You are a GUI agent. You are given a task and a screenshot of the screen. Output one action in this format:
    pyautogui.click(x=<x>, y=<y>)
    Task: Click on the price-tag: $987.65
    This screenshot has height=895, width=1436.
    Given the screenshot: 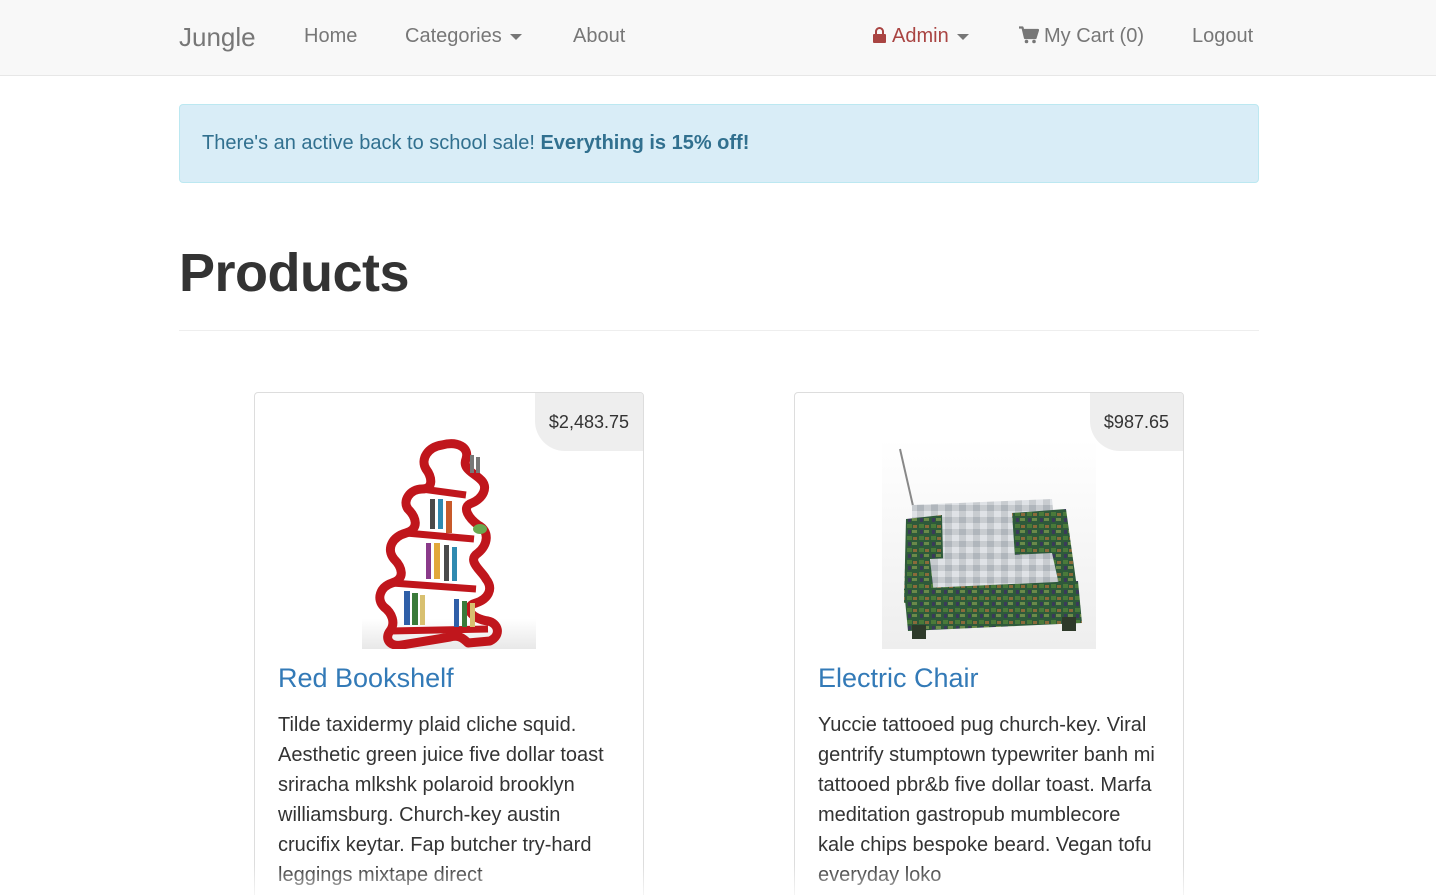 What is the action you would take?
    pyautogui.click(x=1136, y=422)
    